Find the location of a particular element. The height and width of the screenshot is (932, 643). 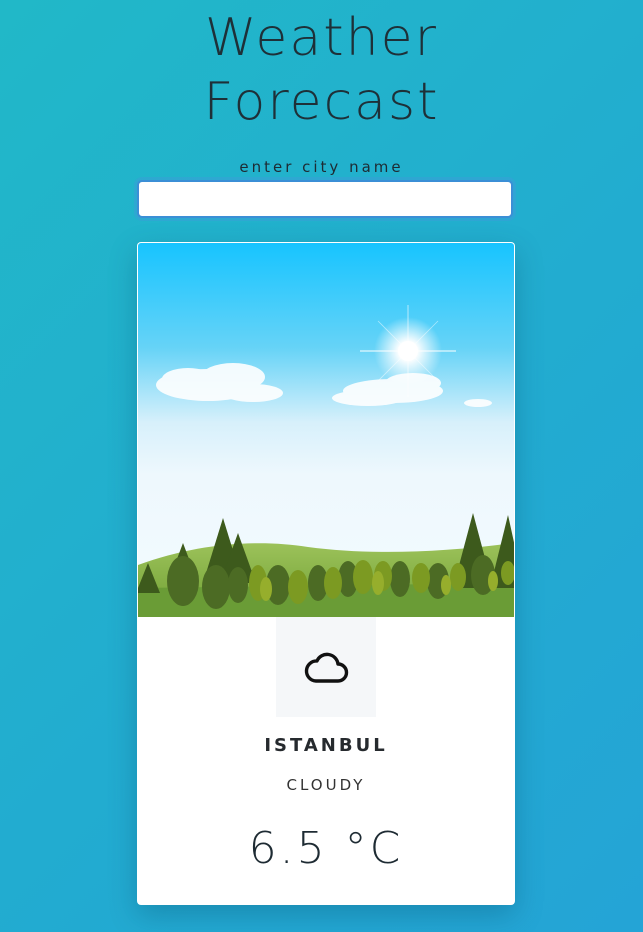

temperature: 6.5 °C is located at coordinates (326, 848).